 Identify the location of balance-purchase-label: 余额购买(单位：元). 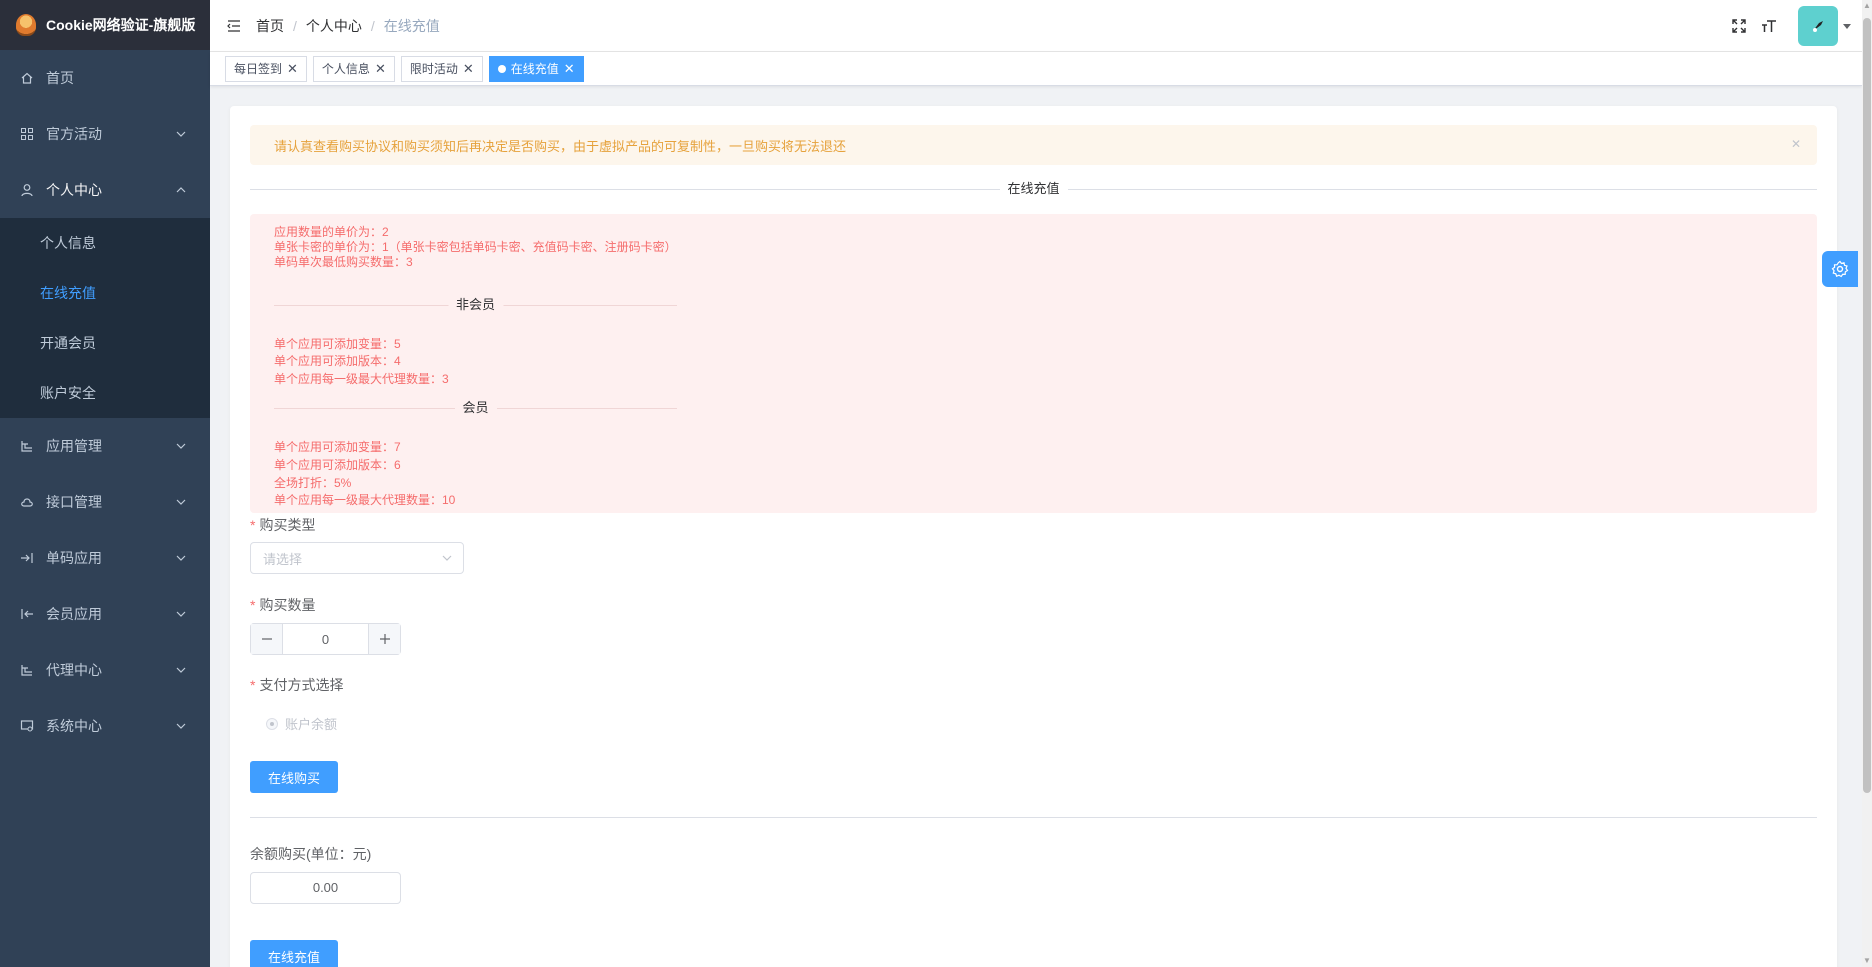
(311, 854).